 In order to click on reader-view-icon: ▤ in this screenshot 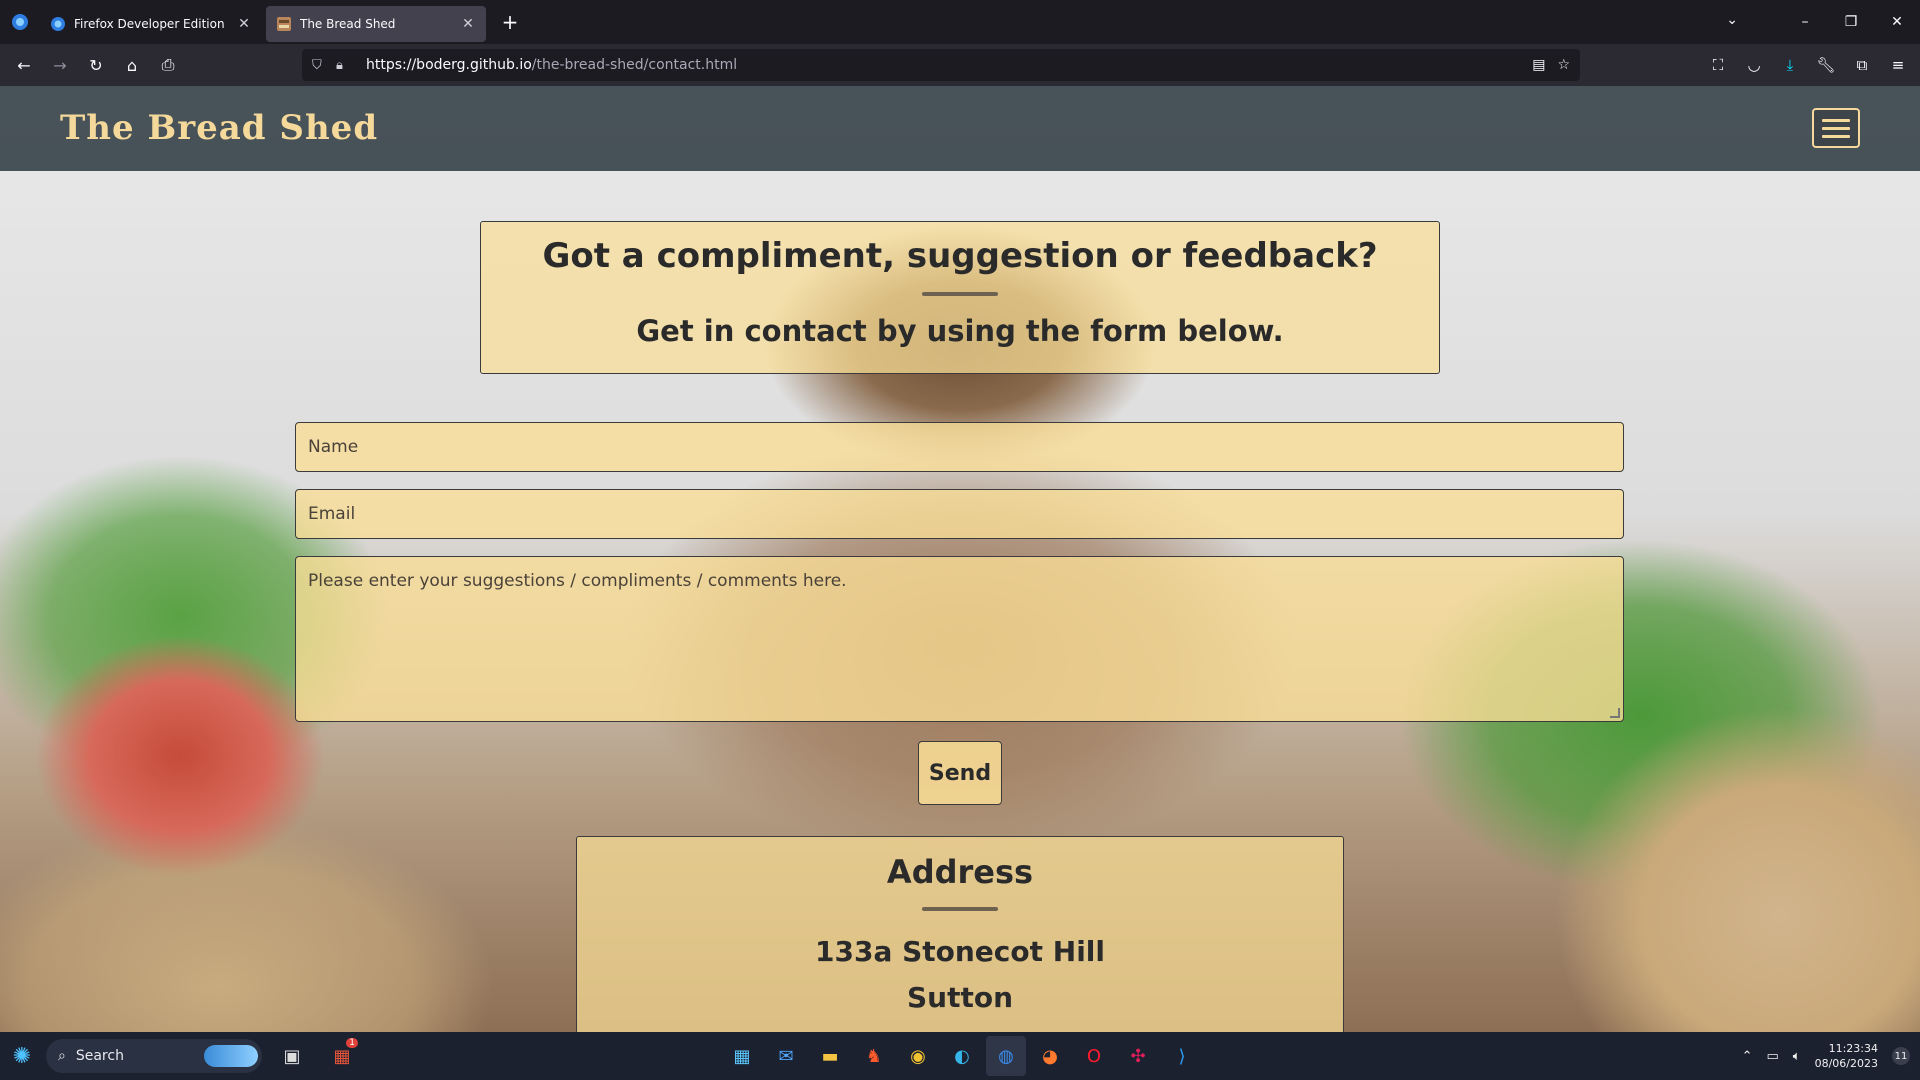, I will do `click(1538, 65)`.